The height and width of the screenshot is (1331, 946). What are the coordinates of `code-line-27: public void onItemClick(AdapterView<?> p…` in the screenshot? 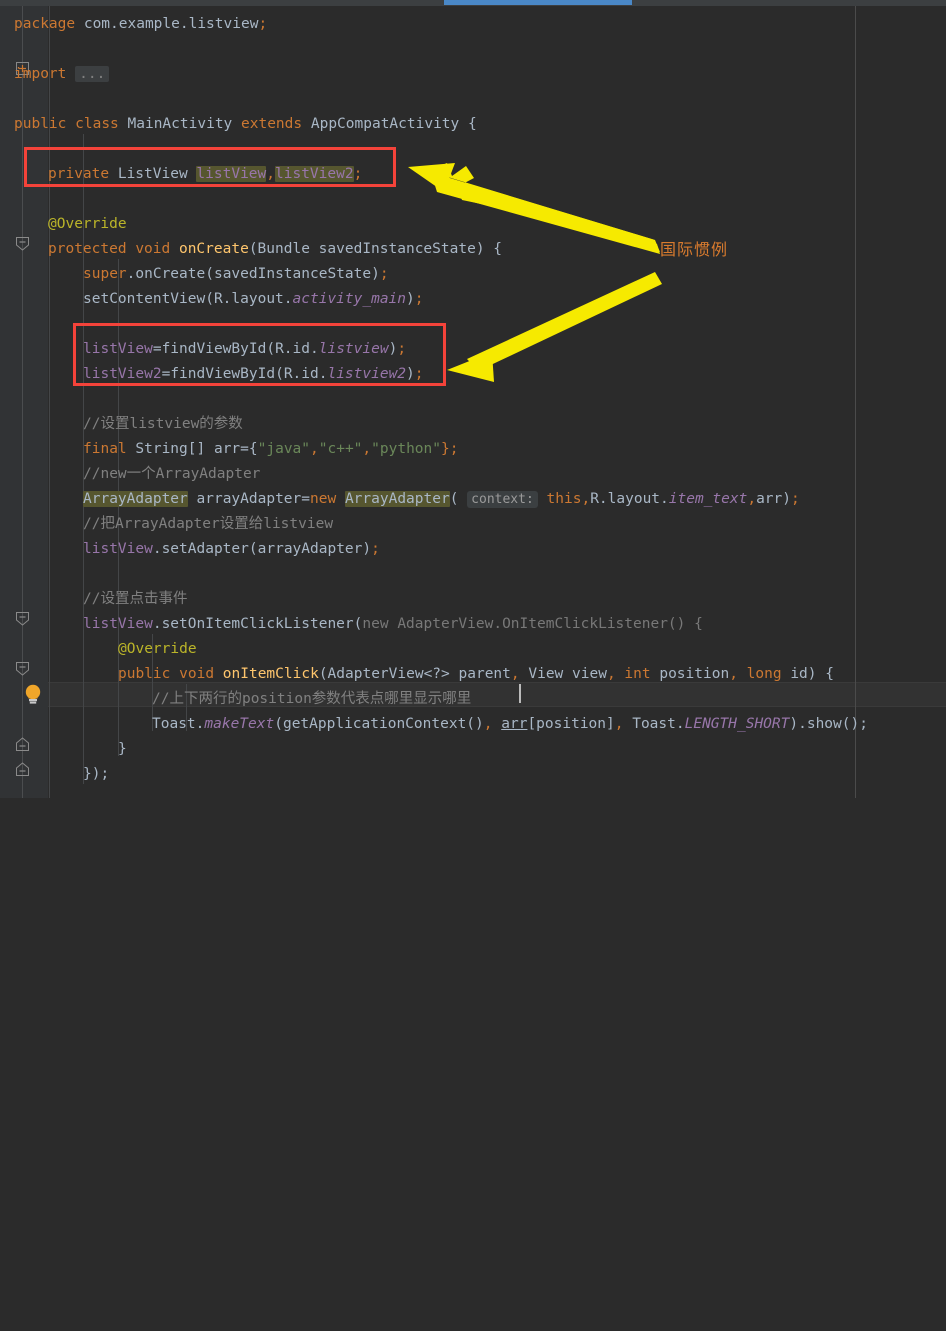 It's located at (476, 674).